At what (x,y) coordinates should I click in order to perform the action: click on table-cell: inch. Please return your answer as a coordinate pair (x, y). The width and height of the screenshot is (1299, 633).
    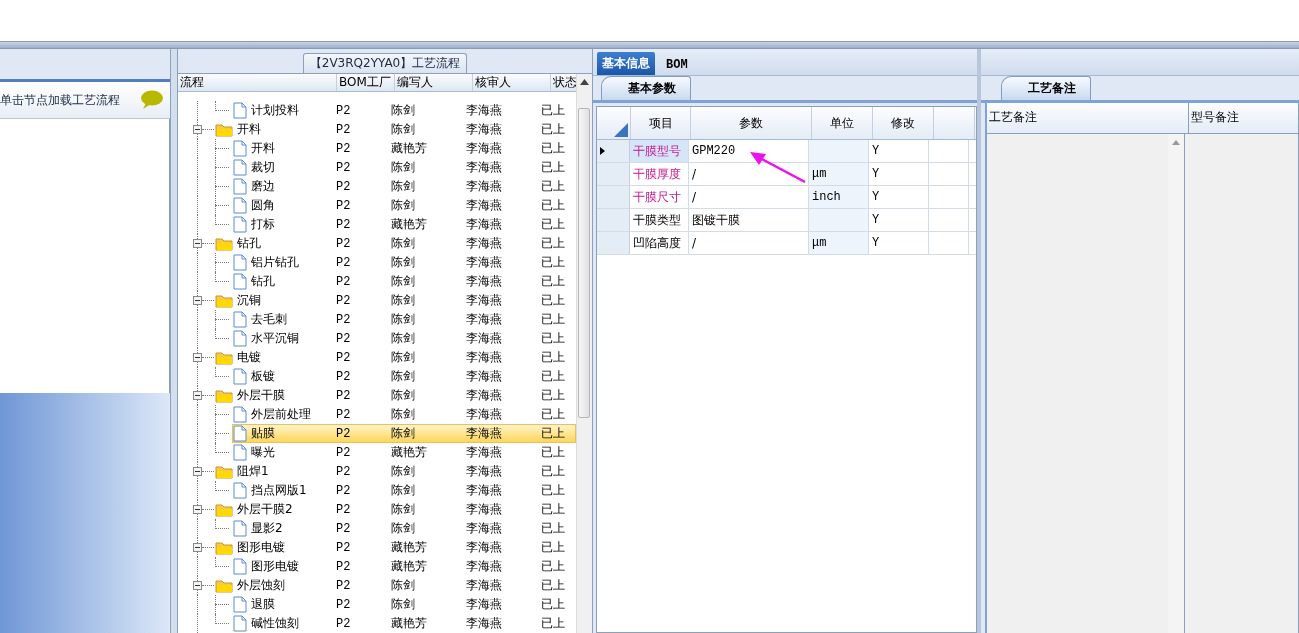
    Looking at the image, I should click on (839, 197).